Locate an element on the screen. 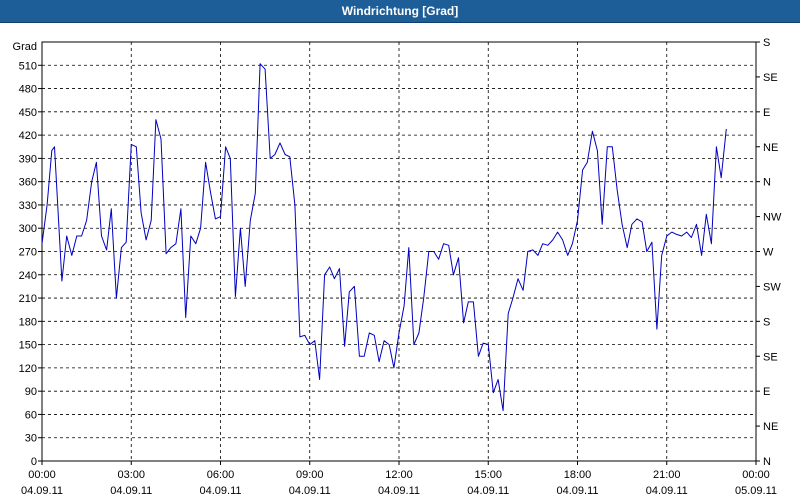 The width and height of the screenshot is (800, 500). y-tick-label: 390 is located at coordinates (28, 159).